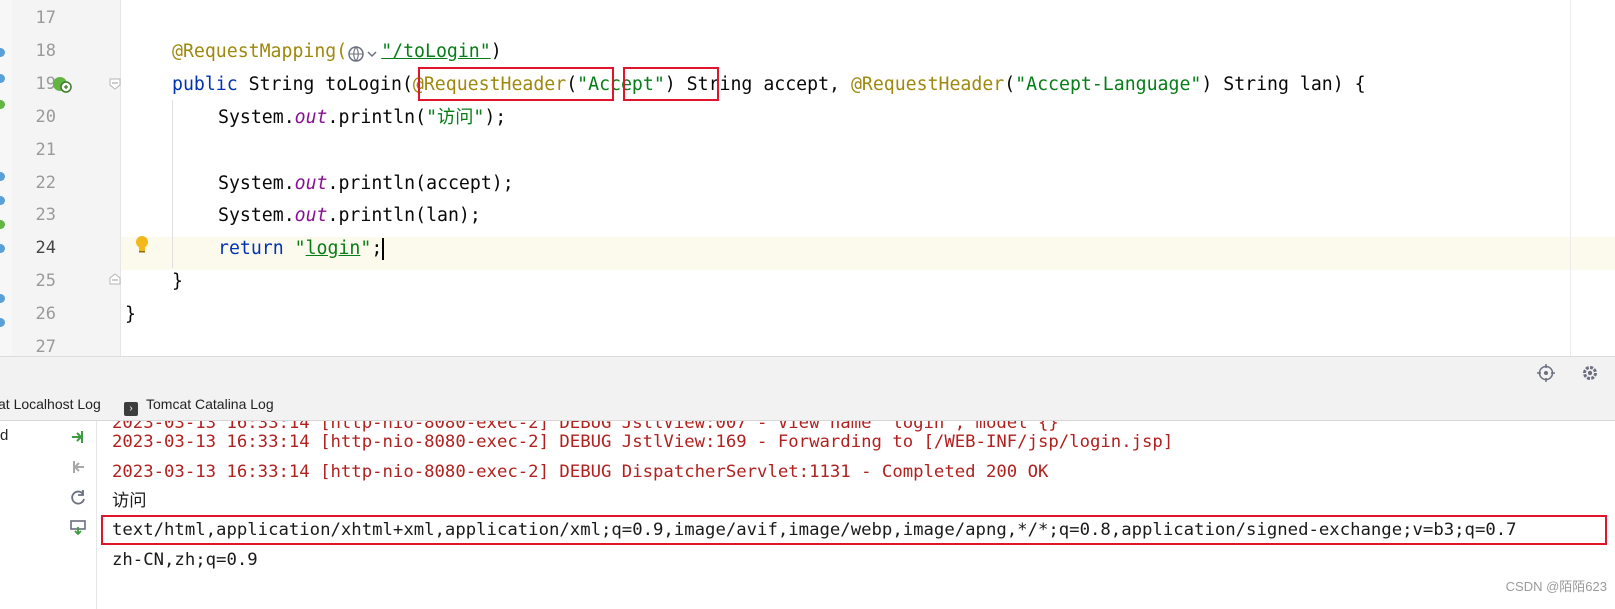  Describe the element at coordinates (185, 560) in the screenshot. I see `output-line-language: zh-CN,zh;q=0.9` at that location.